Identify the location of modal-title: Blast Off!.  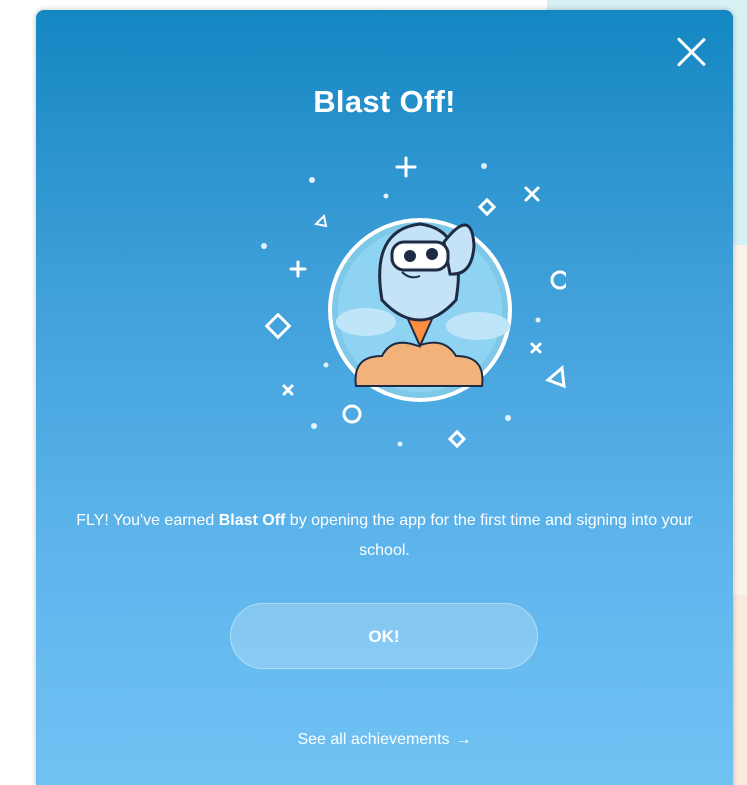
(384, 101).